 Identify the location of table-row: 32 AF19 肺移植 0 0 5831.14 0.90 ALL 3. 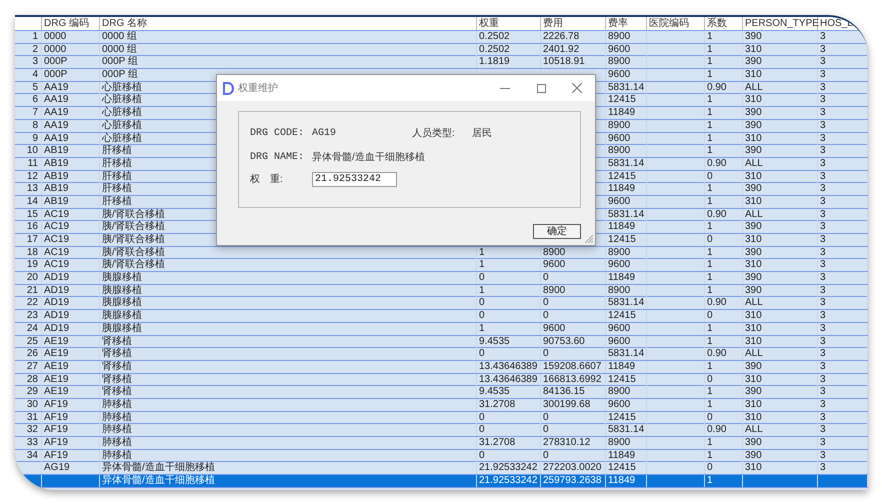
(441, 430).